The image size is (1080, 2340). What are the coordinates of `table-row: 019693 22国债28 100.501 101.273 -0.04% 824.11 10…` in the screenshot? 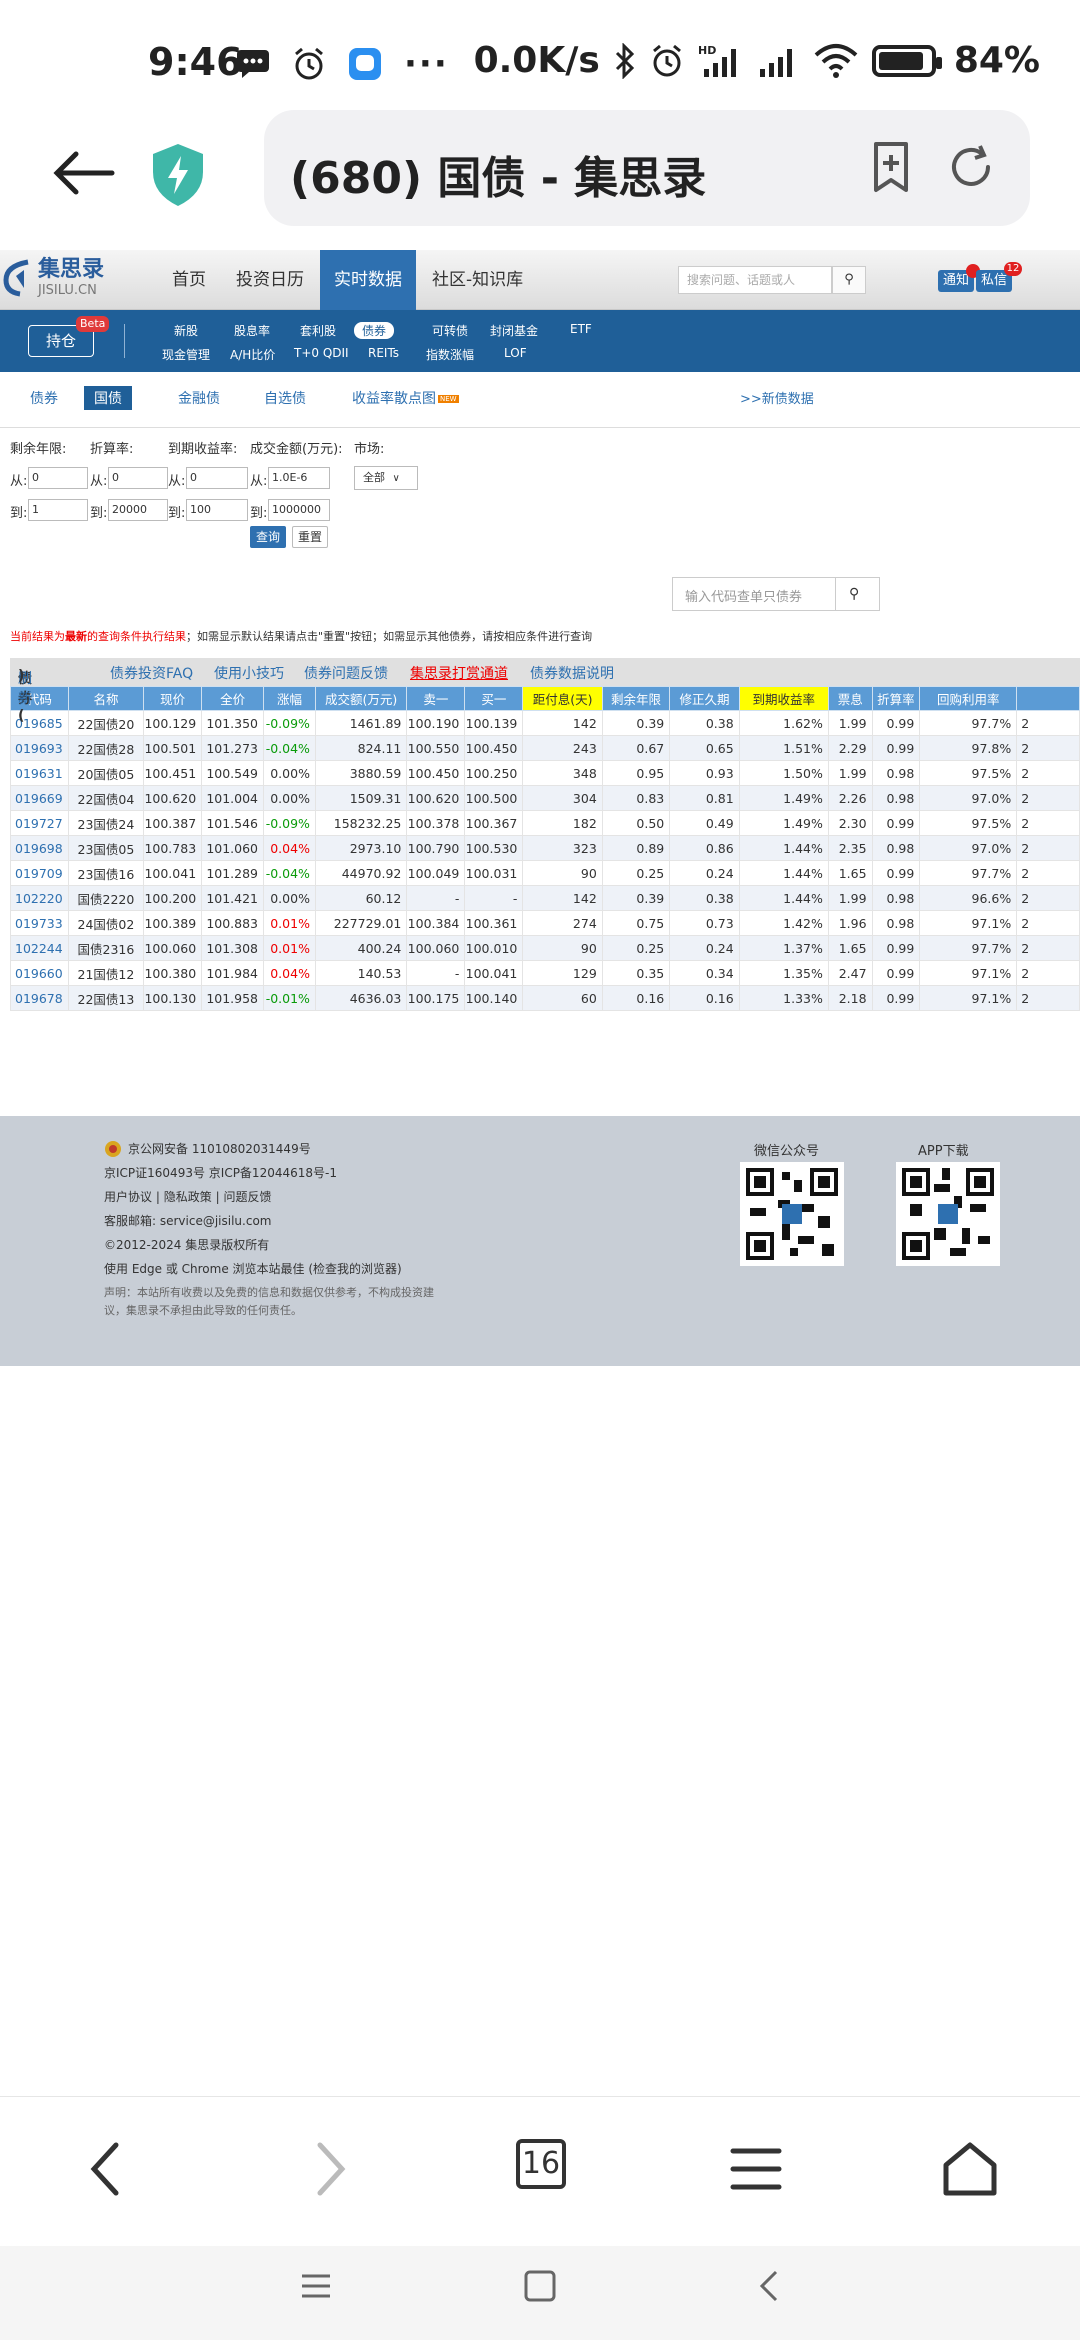 It's located at (545, 748).